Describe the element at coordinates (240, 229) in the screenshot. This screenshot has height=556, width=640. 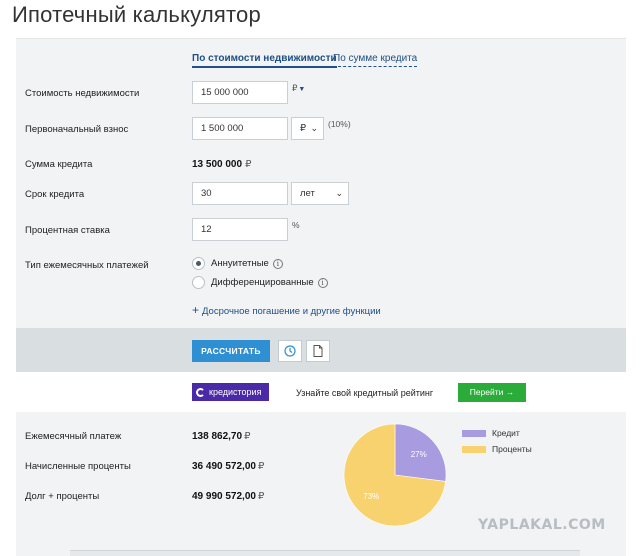
I see `rate-input: 12` at that location.